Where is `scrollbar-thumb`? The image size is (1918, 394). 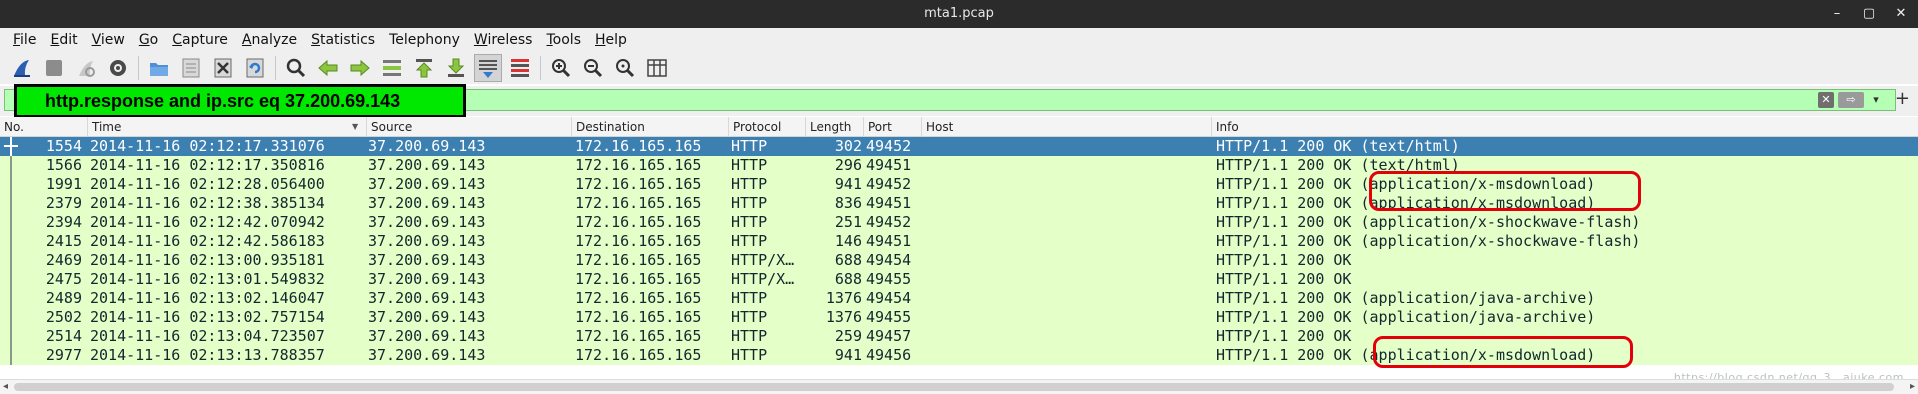 scrollbar-thumb is located at coordinates (954, 387).